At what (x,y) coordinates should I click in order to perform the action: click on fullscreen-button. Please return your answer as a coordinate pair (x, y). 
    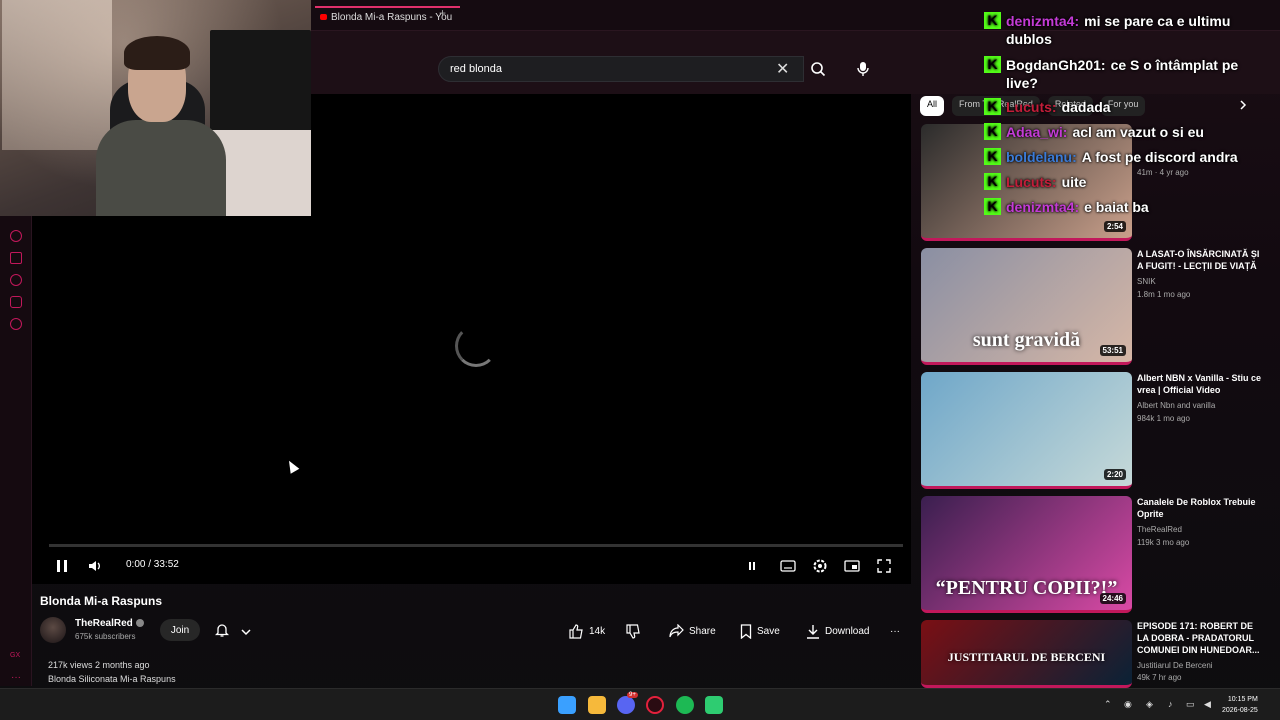
    Looking at the image, I should click on (884, 566).